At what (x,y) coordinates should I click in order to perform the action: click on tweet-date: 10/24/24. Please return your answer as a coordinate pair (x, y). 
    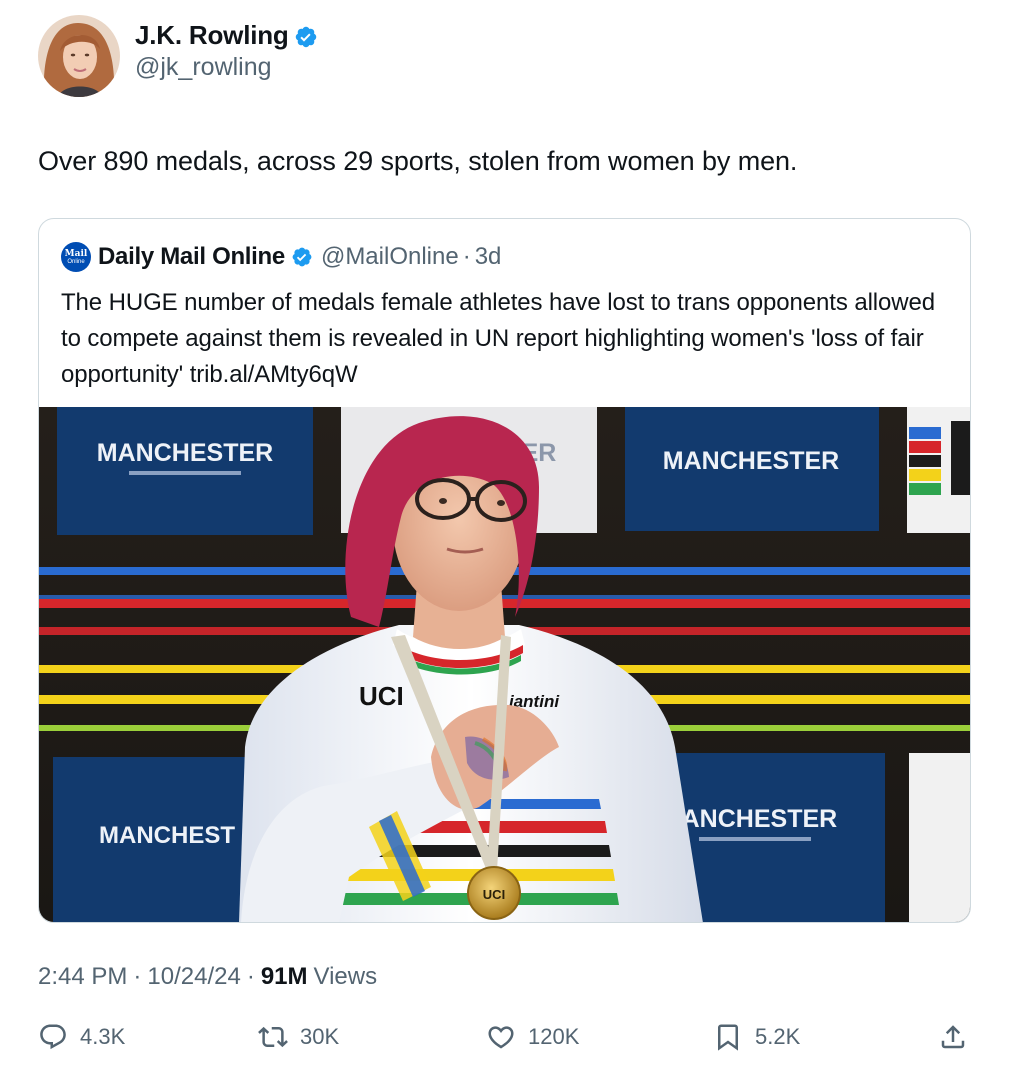
    Looking at the image, I should click on (193, 977).